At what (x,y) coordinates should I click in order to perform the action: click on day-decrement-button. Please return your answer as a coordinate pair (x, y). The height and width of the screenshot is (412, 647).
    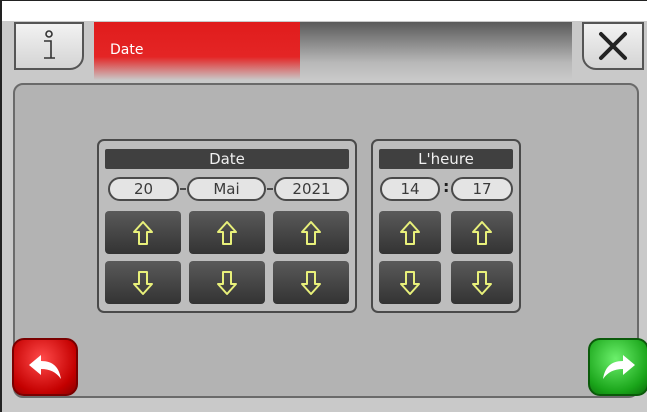
    Looking at the image, I should click on (143, 282).